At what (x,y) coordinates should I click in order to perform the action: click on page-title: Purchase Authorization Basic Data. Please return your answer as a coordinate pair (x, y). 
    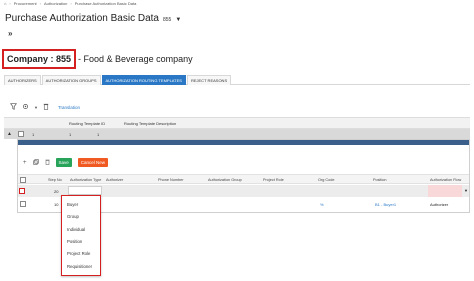
    Looking at the image, I should click on (82, 18).